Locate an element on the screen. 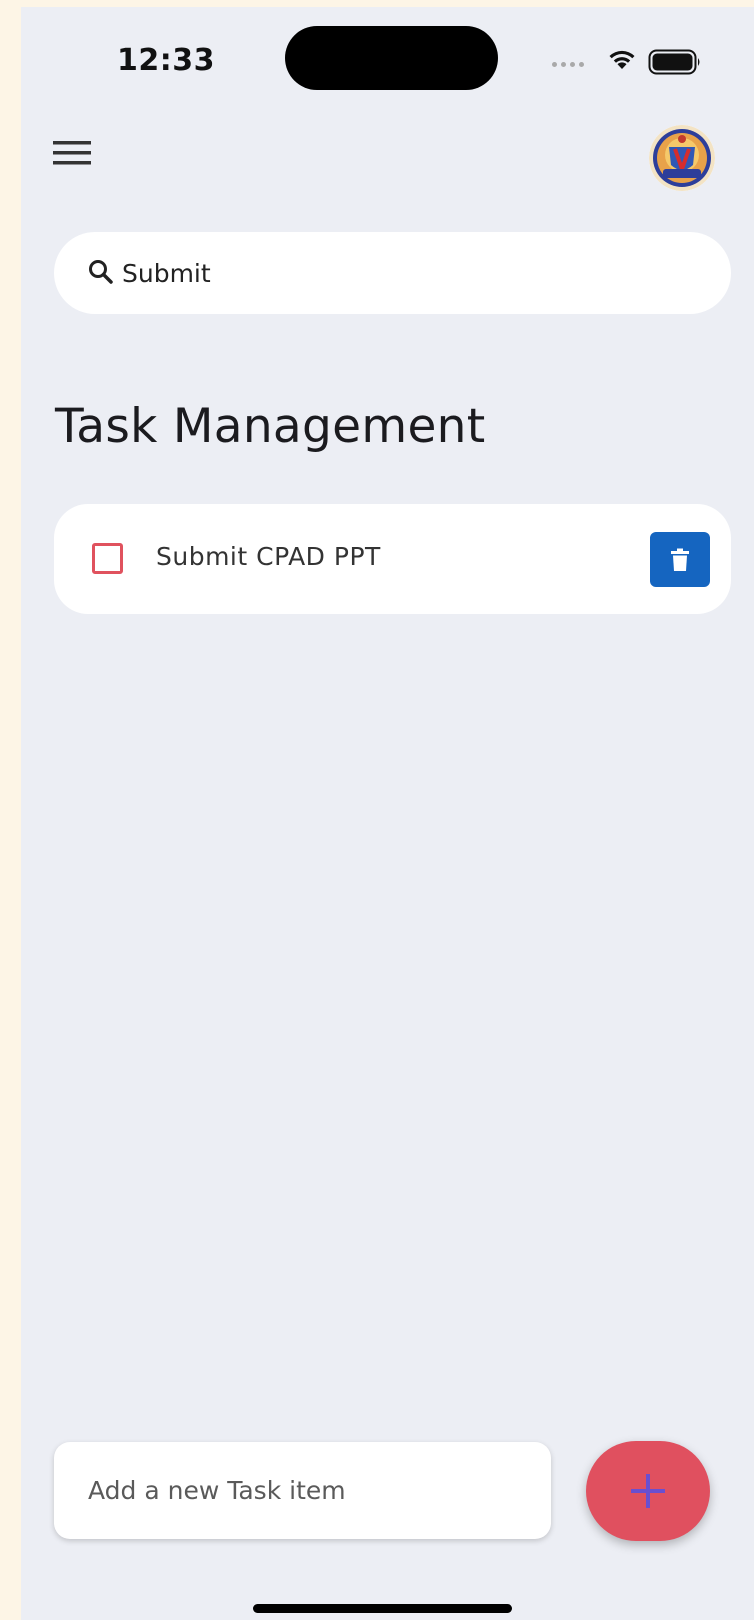 Image resolution: width=754 pixels, height=1620 pixels. task-label: Submit CPAD PPT is located at coordinates (268, 556).